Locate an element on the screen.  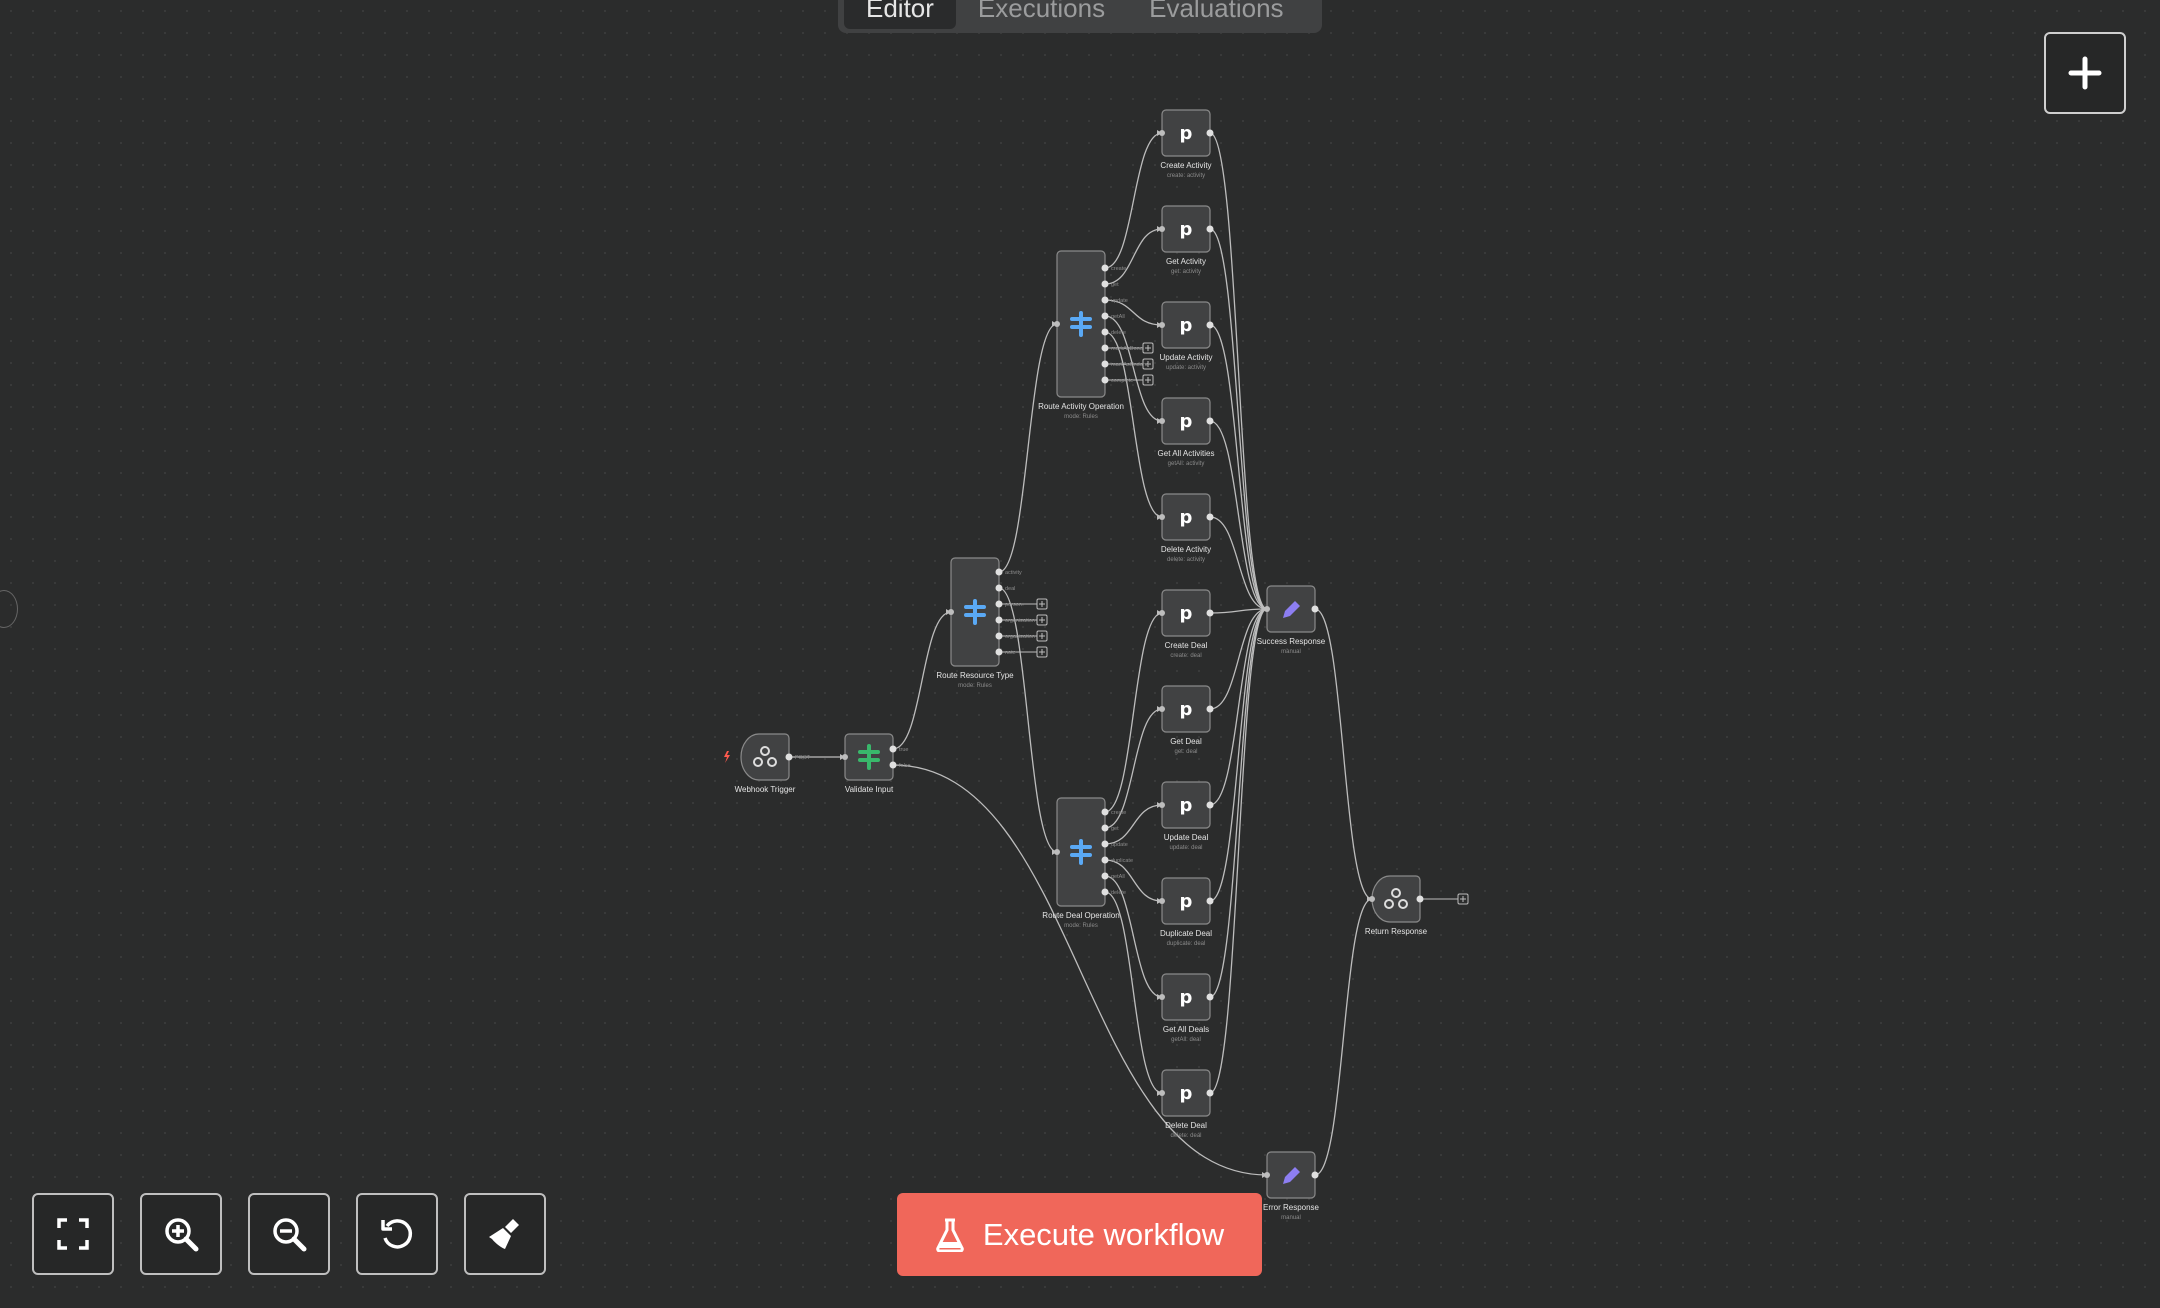
node-getall-deals: p Get All Deals getAll: deal is located at coordinates (1186, 1008).